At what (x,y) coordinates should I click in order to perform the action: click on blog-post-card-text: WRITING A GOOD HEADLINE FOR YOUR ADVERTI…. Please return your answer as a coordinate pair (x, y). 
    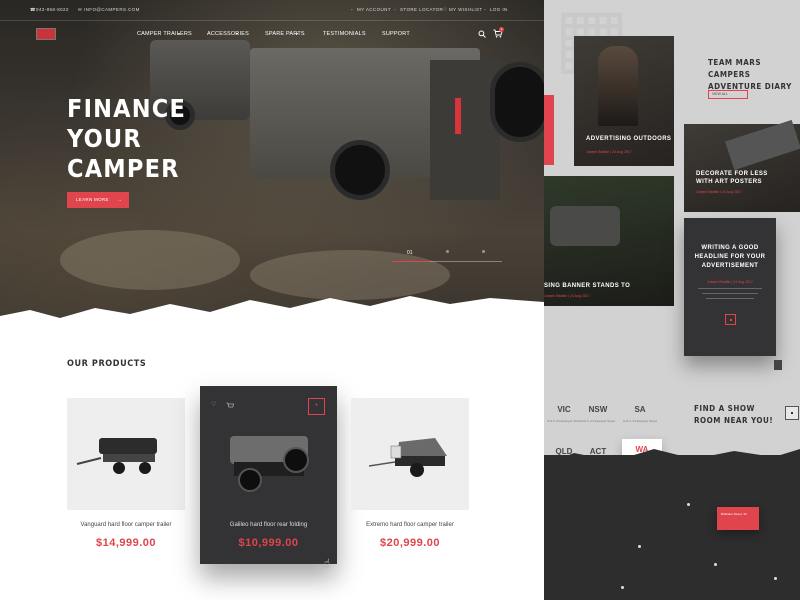
    Looking at the image, I should click on (730, 287).